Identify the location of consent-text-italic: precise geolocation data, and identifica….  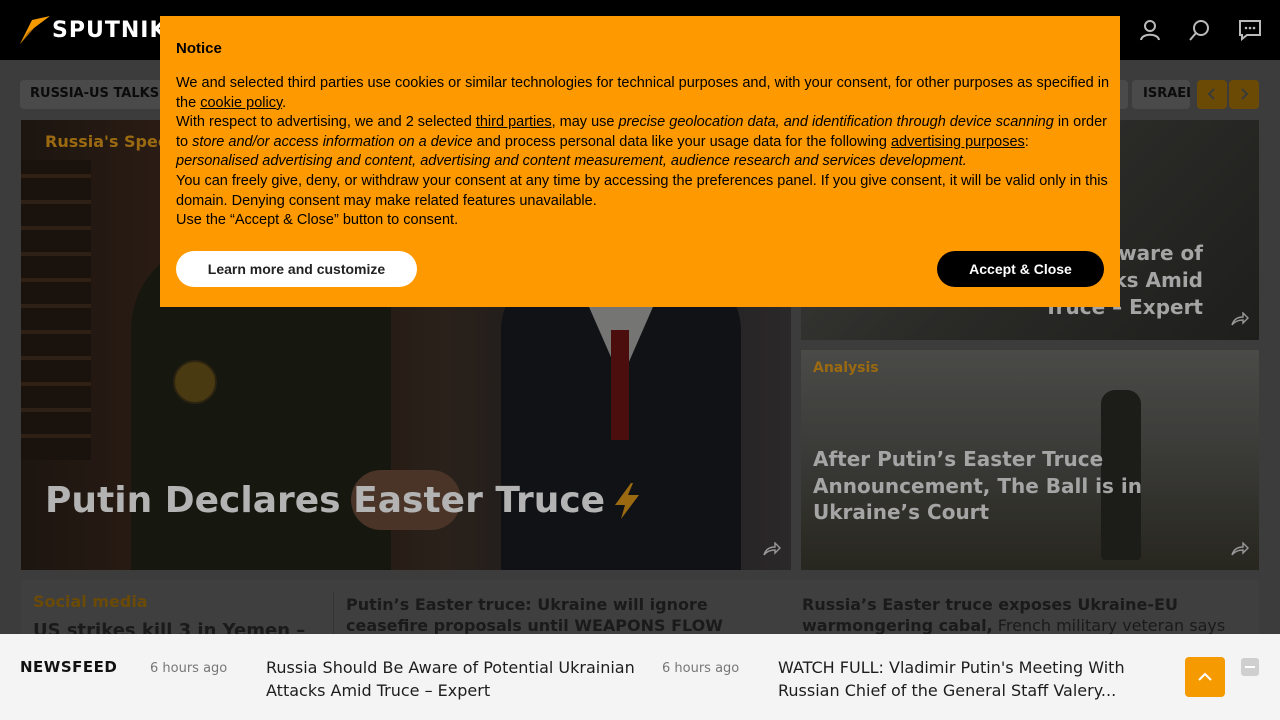
(836, 122).